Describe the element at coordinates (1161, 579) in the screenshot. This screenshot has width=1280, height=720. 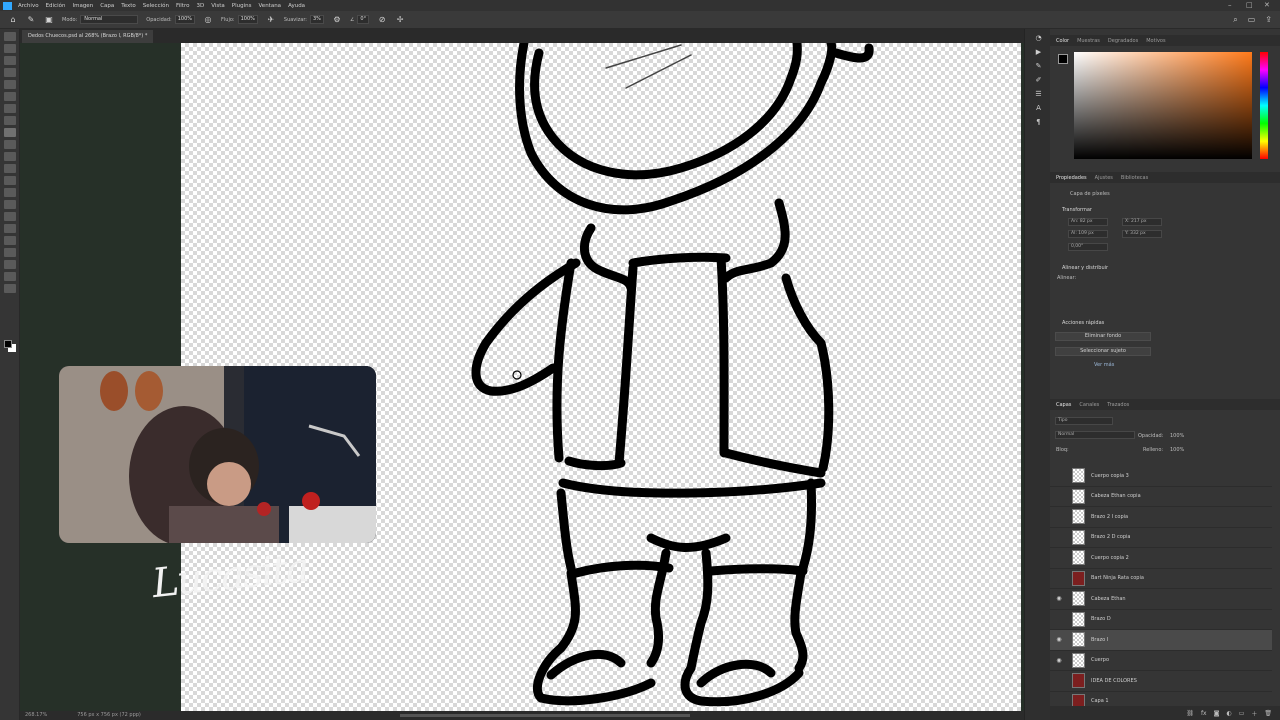
I see `layer-row: Bart Ninja Rata copia` at that location.